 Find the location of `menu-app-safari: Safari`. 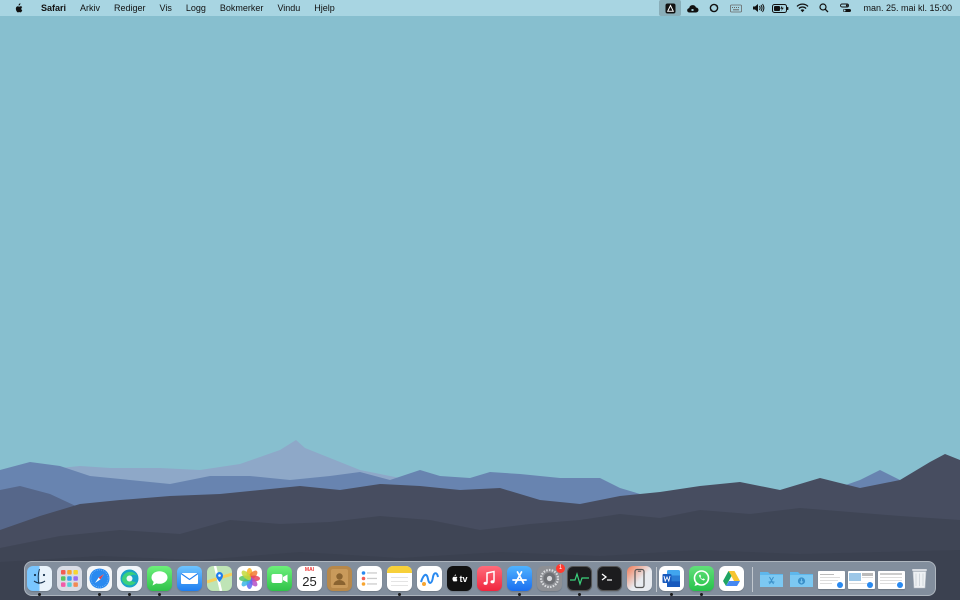

menu-app-safari: Safari is located at coordinates (53, 8).